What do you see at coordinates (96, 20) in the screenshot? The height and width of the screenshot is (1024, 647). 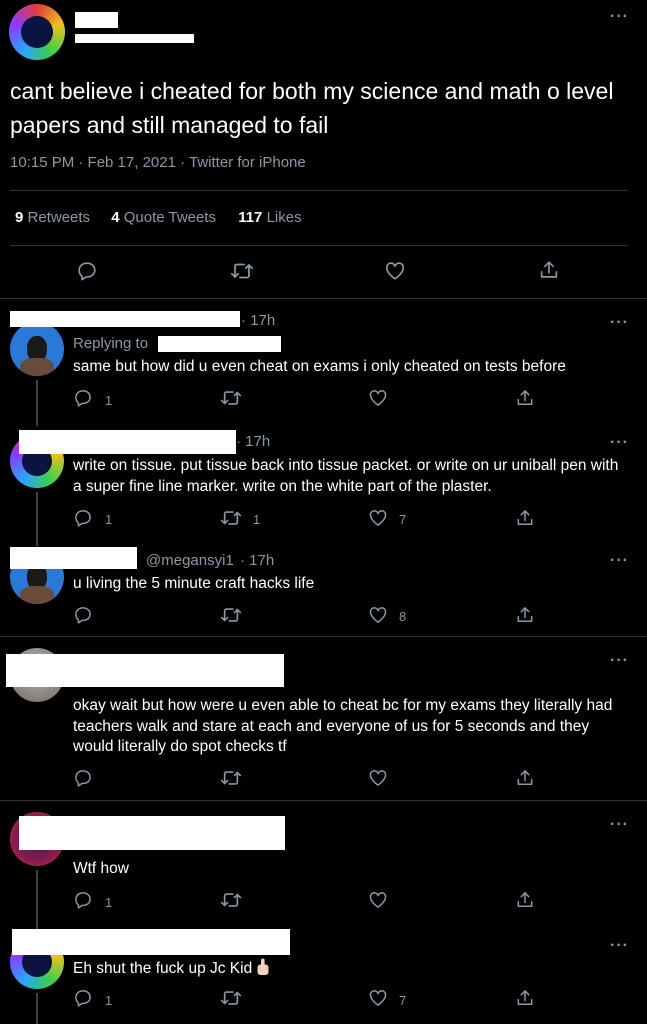 I see `author-name-redaction` at bounding box center [96, 20].